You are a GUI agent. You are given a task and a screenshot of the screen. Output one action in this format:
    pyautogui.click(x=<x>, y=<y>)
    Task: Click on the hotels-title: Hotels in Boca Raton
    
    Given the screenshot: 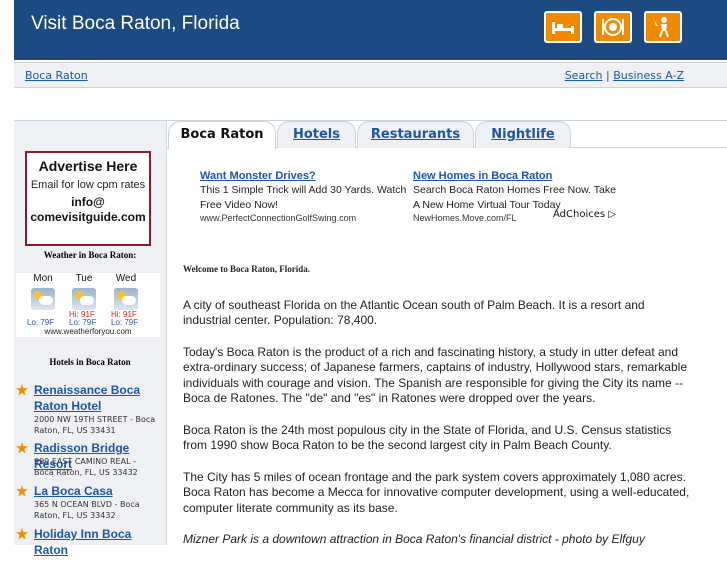 What is the action you would take?
    pyautogui.click(x=90, y=362)
    